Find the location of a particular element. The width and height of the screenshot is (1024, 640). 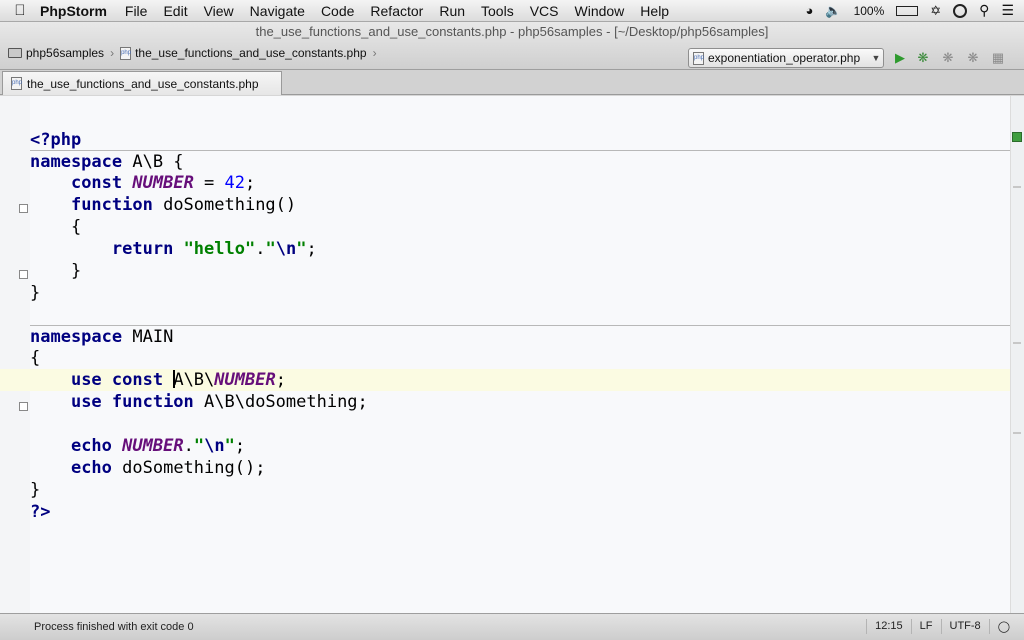

run-configuration-label: exponentiation_operator.php is located at coordinates (784, 58).